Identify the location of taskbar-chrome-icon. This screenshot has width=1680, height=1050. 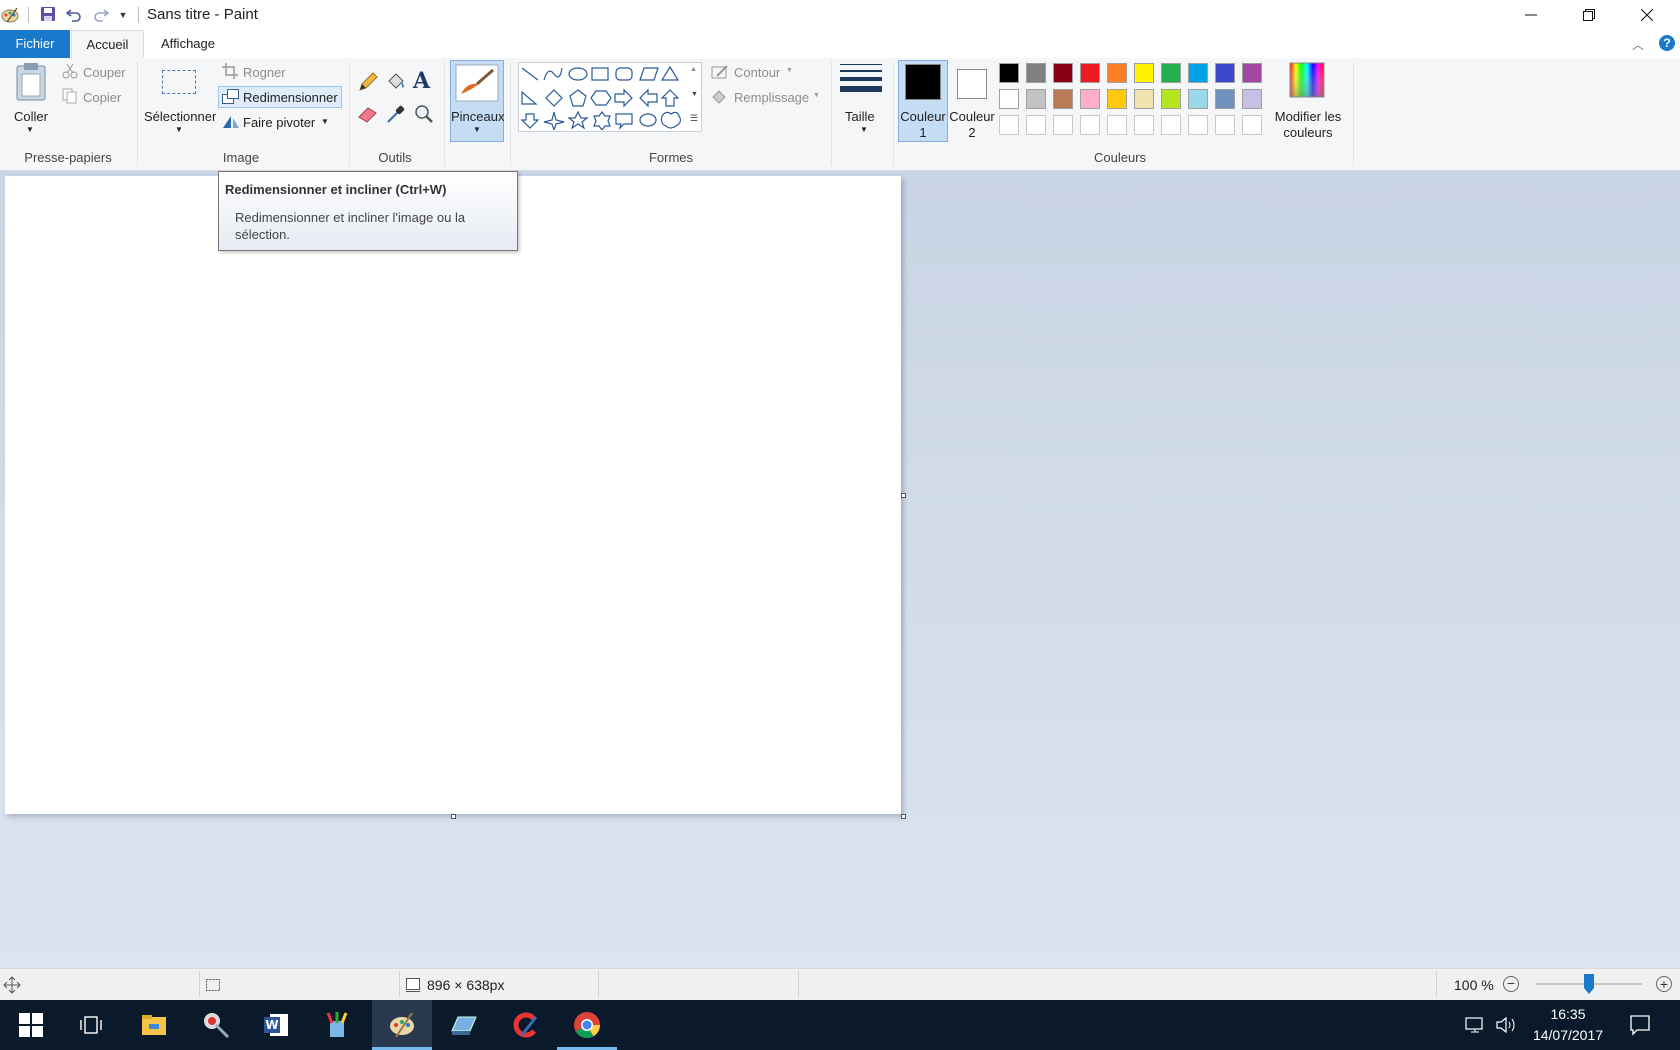
(587, 1025).